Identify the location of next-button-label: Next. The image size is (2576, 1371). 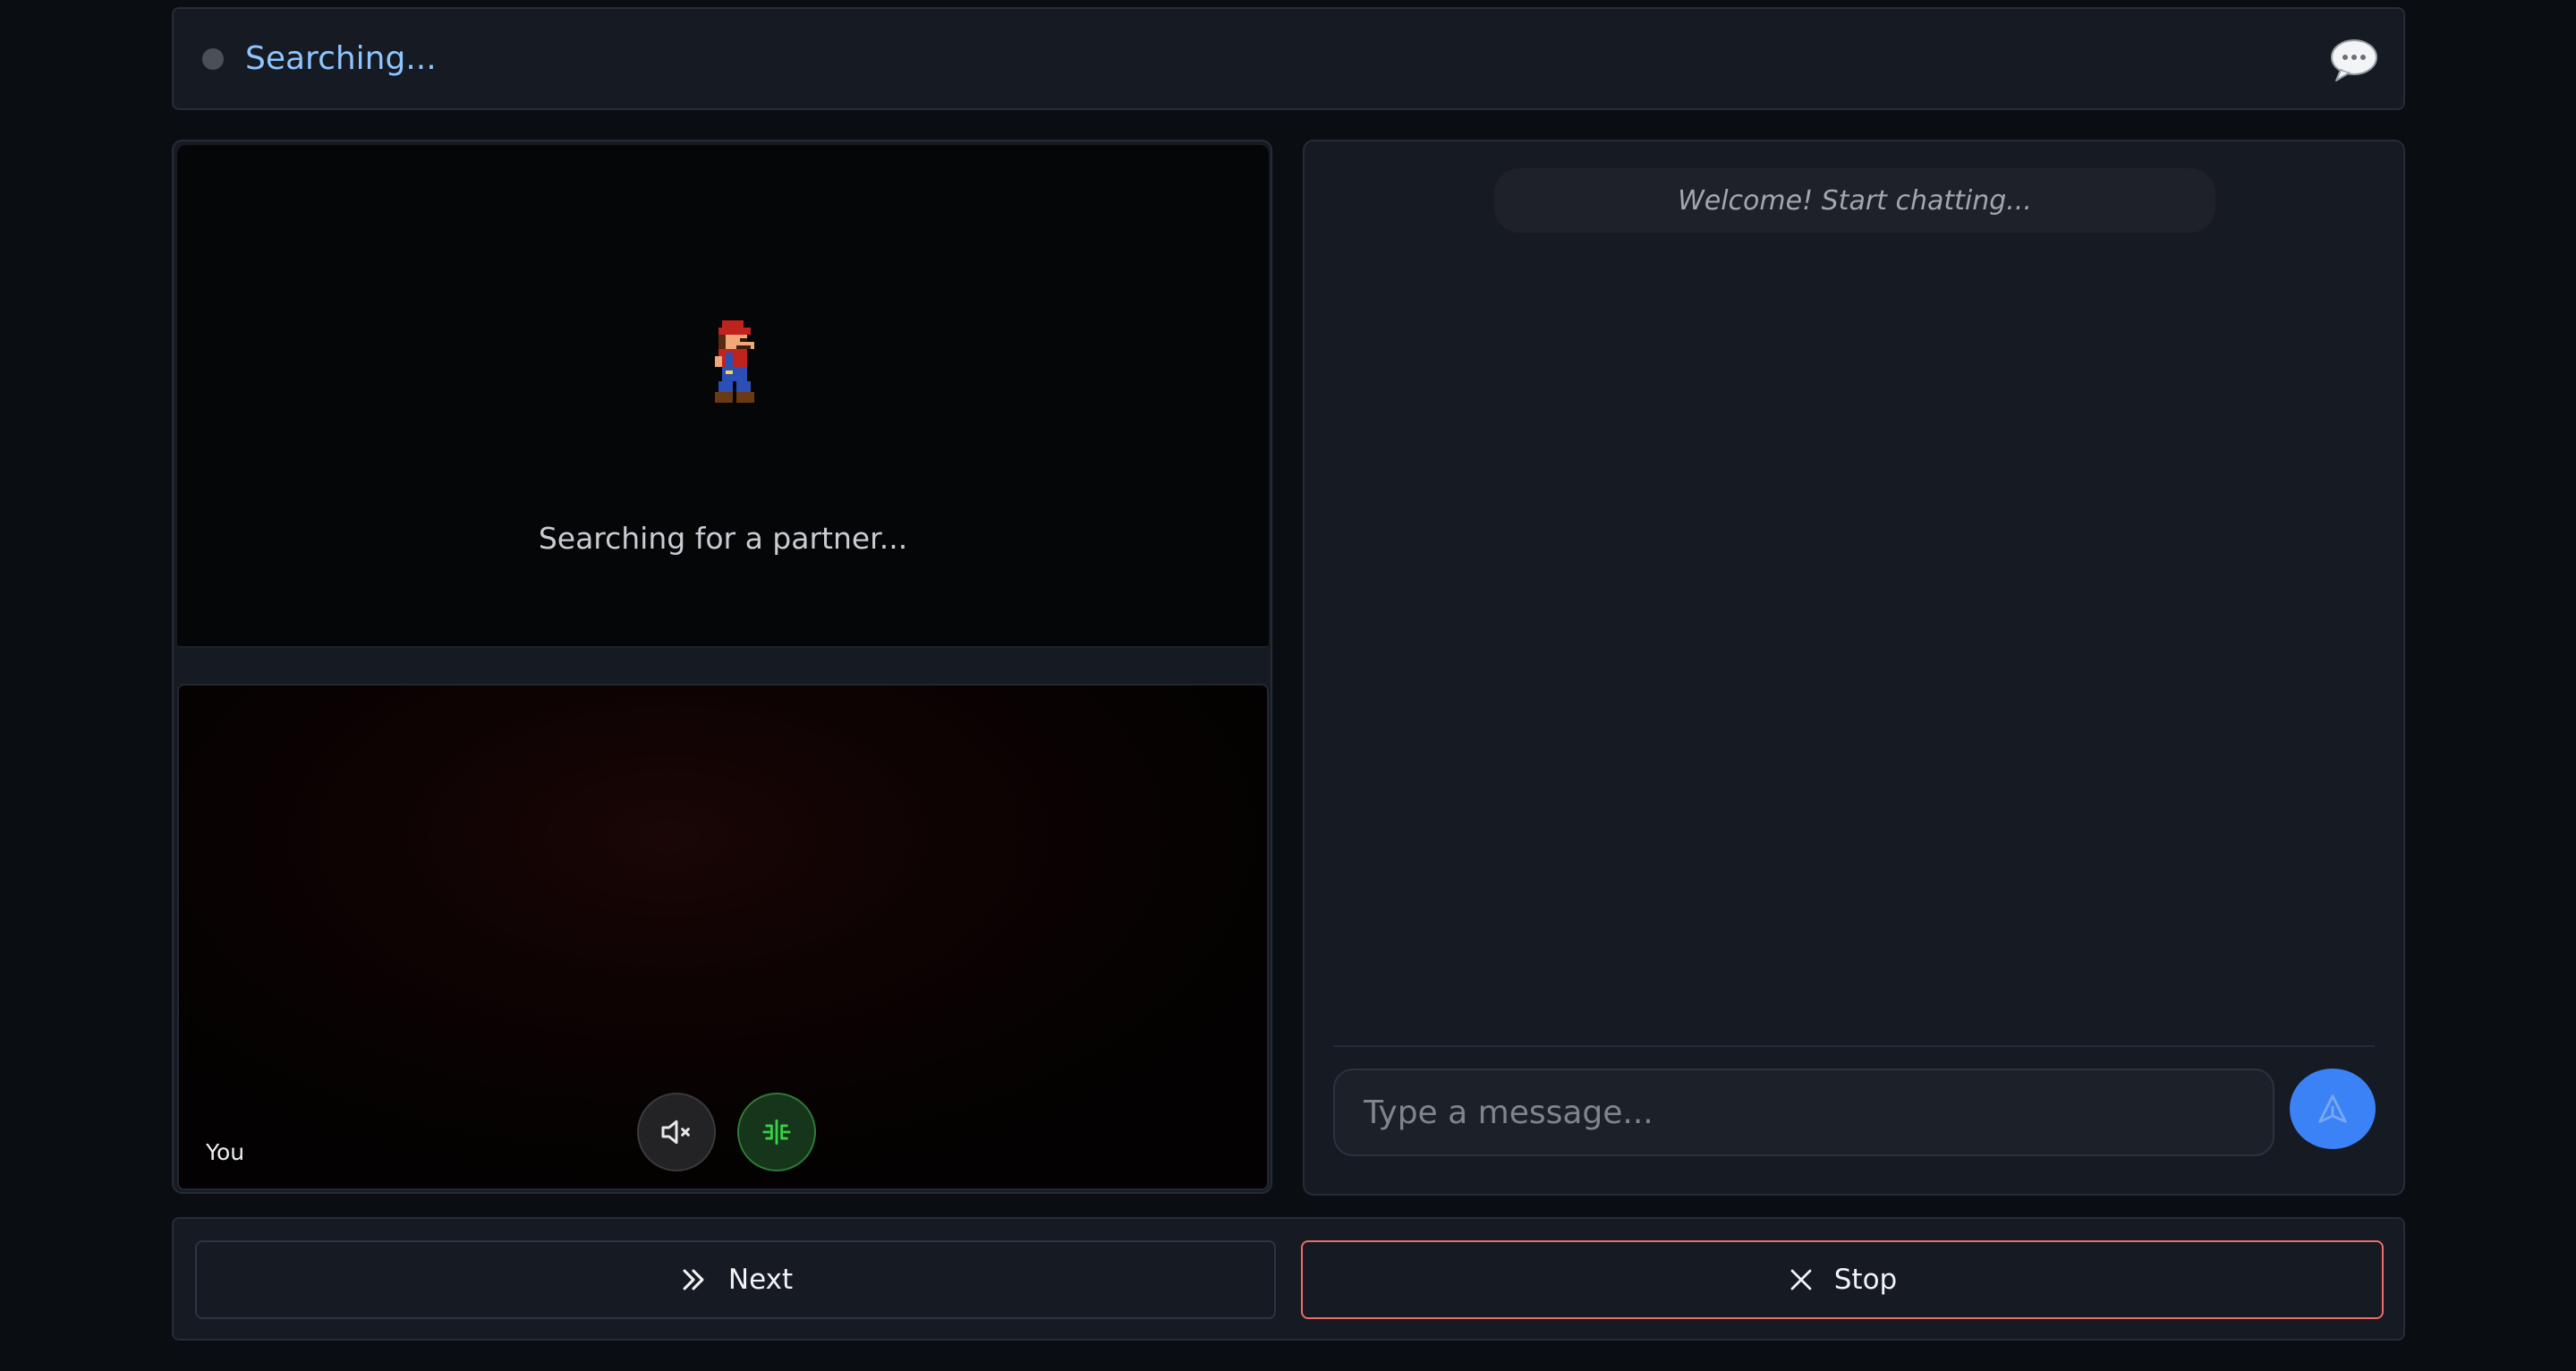
(760, 1280).